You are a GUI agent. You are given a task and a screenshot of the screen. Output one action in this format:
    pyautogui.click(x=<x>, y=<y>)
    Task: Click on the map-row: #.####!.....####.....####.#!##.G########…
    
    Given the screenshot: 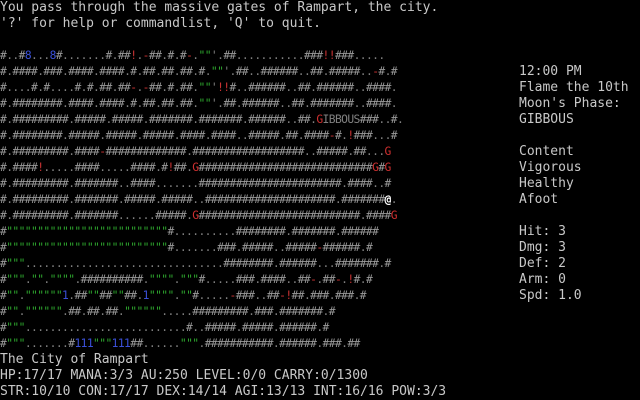 What is the action you would take?
    pyautogui.click(x=195, y=167)
    